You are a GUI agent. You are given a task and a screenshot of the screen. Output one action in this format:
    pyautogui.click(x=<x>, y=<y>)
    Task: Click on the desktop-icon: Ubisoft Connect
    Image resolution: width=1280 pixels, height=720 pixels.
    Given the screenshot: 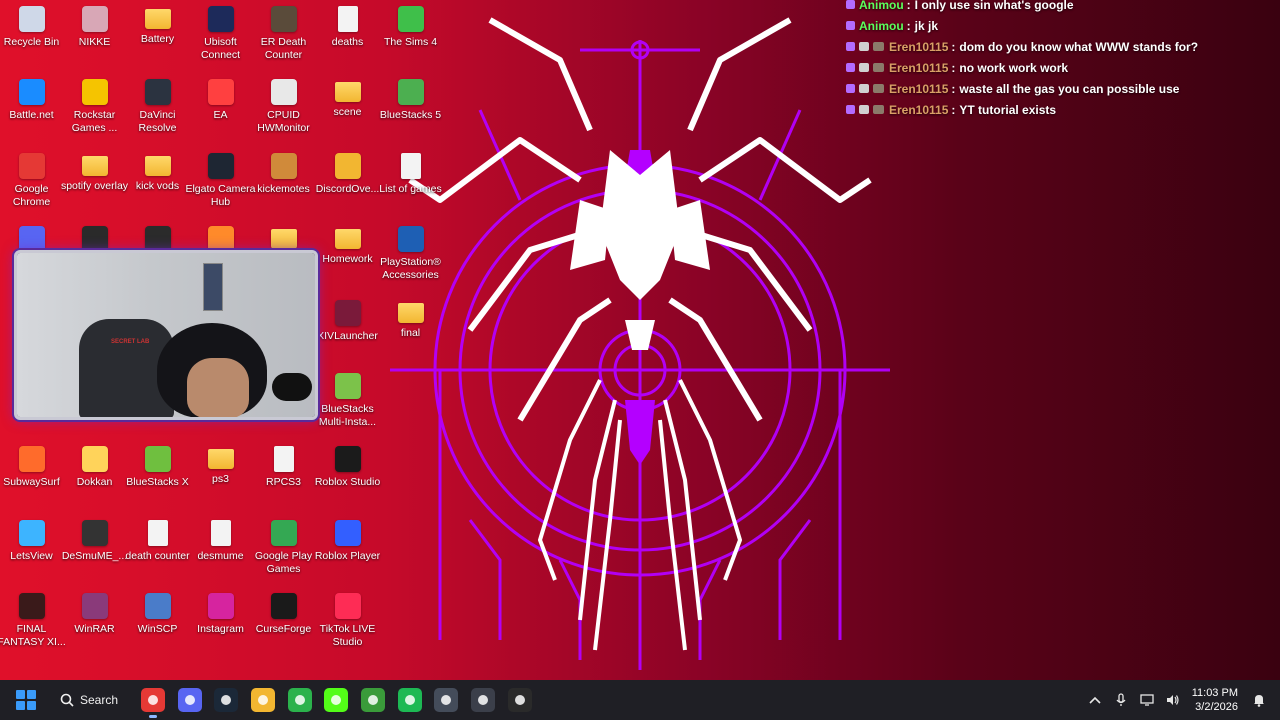 What is the action you would take?
    pyautogui.click(x=220, y=31)
    